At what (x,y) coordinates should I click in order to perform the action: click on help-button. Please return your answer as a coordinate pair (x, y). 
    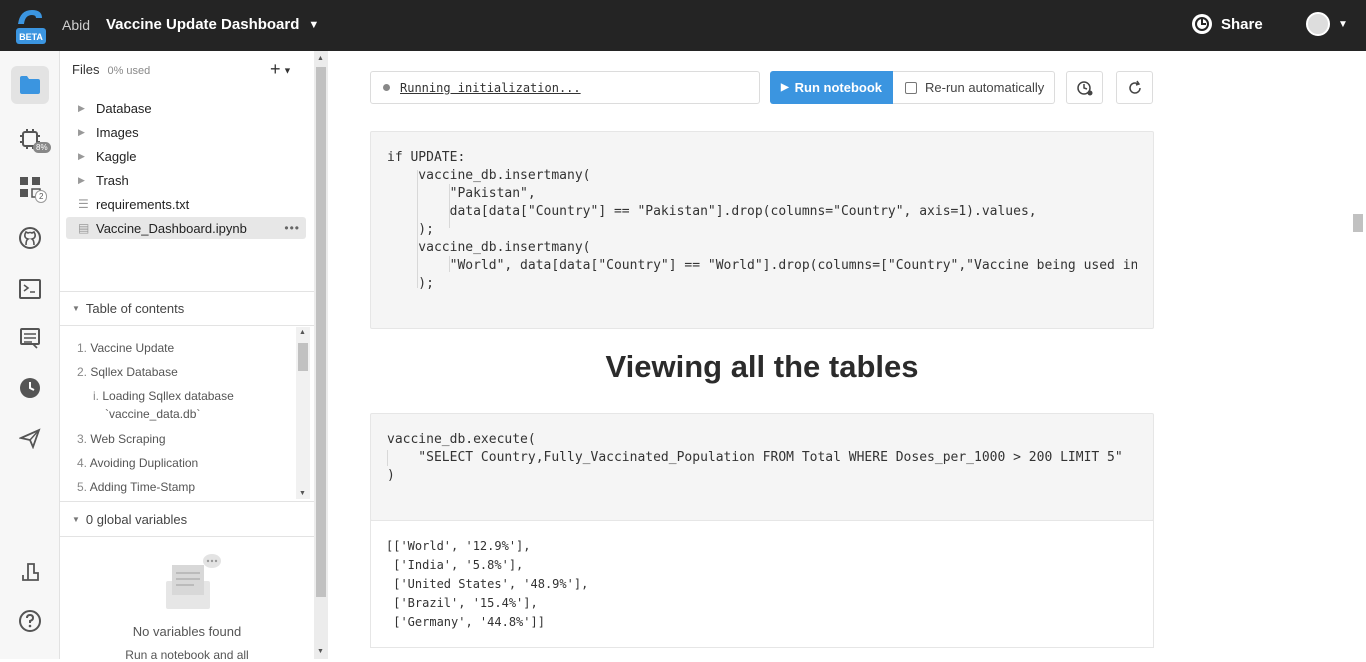
    Looking at the image, I should click on (30, 621).